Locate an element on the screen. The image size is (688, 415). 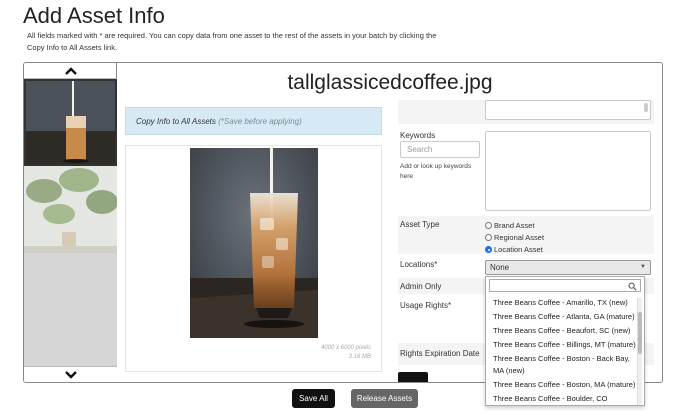
thumbnail-strip is located at coordinates (70, 222).